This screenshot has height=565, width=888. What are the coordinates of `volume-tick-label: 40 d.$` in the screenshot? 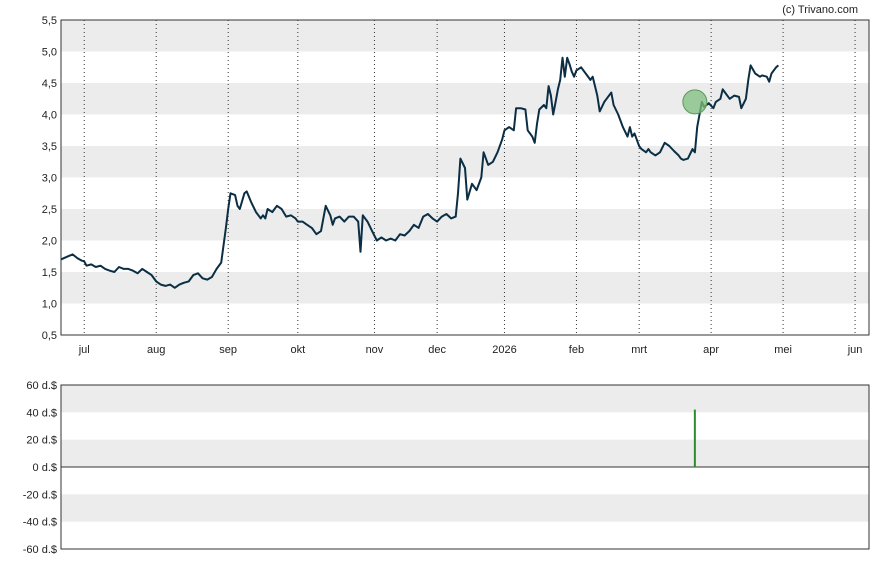 It's located at (41, 413).